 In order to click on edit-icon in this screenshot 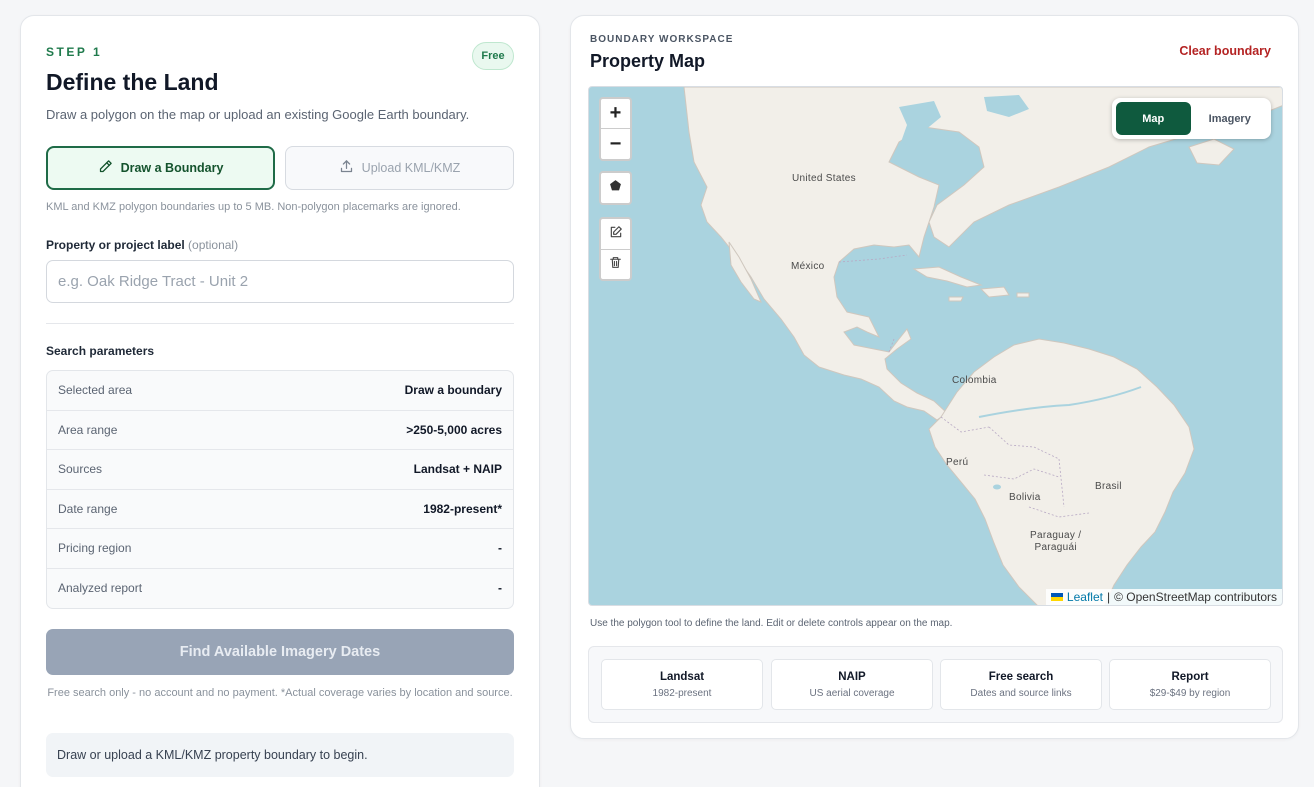, I will do `click(616, 234)`.